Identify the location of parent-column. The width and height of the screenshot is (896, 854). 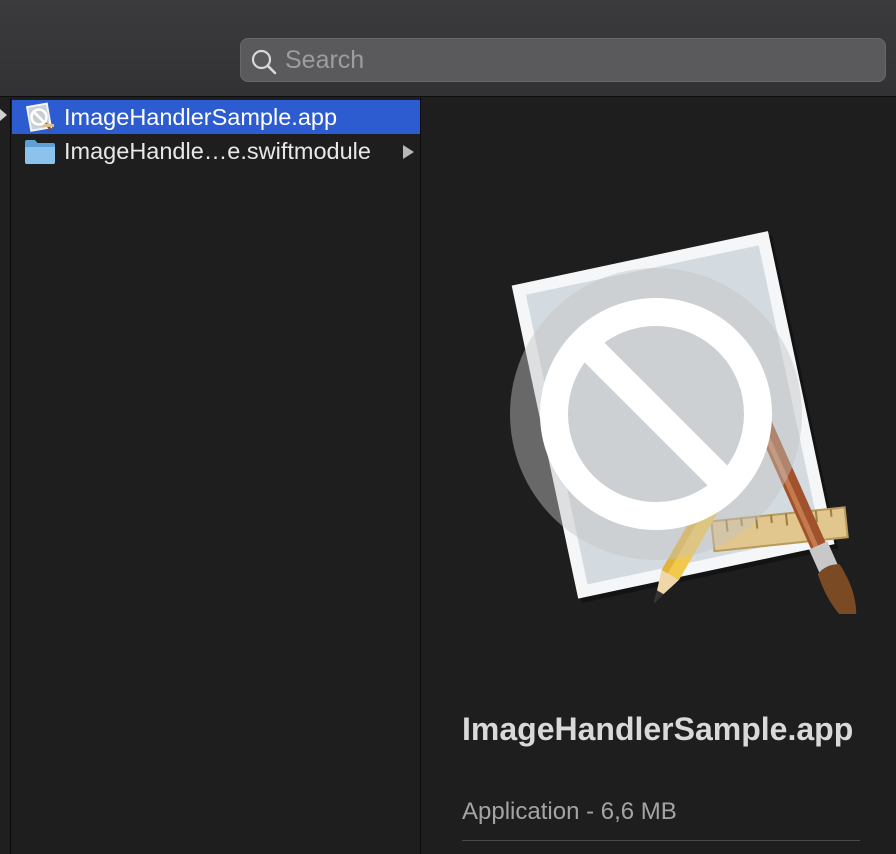
(5, 476).